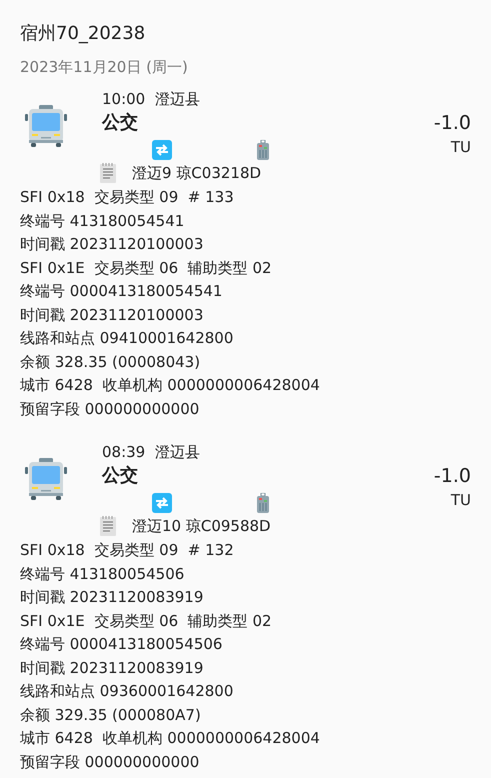  I want to click on time-location: 08:39 澄迈县, so click(151, 452).